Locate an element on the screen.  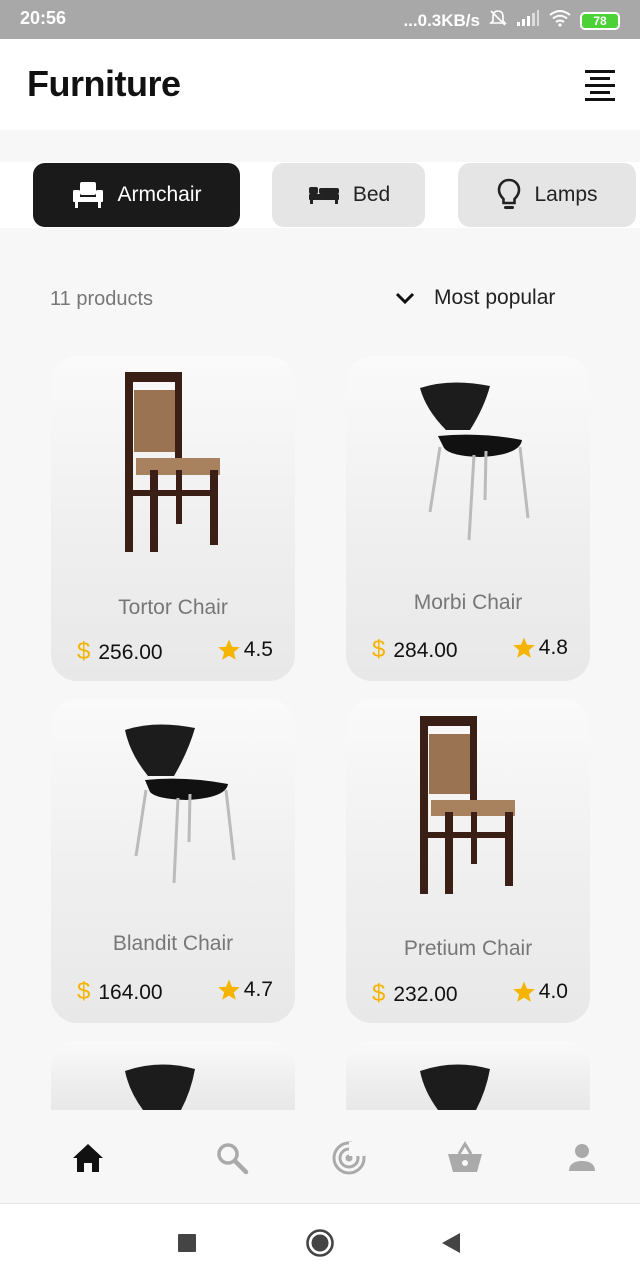
network-speed: ...0.3KB/s is located at coordinates (441, 20).